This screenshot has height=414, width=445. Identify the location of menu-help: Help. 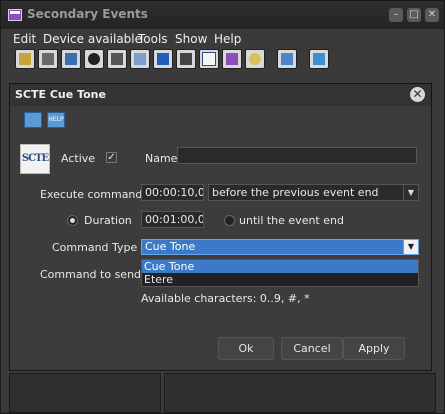
(227, 39).